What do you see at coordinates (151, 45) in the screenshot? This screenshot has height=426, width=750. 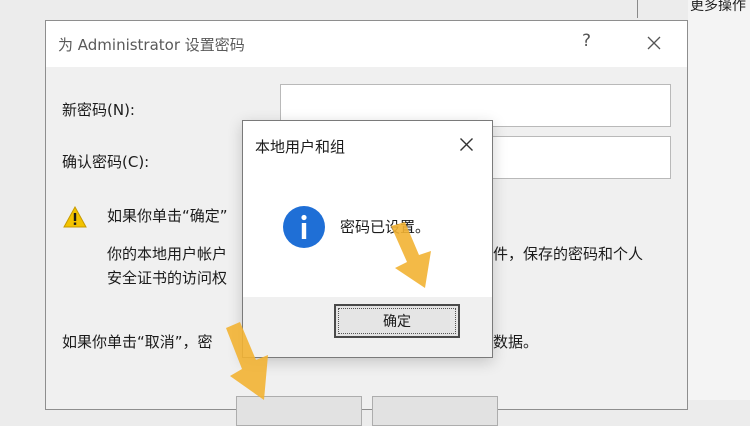 I see `set-password-title: 为 Administrator 设置密码` at bounding box center [151, 45].